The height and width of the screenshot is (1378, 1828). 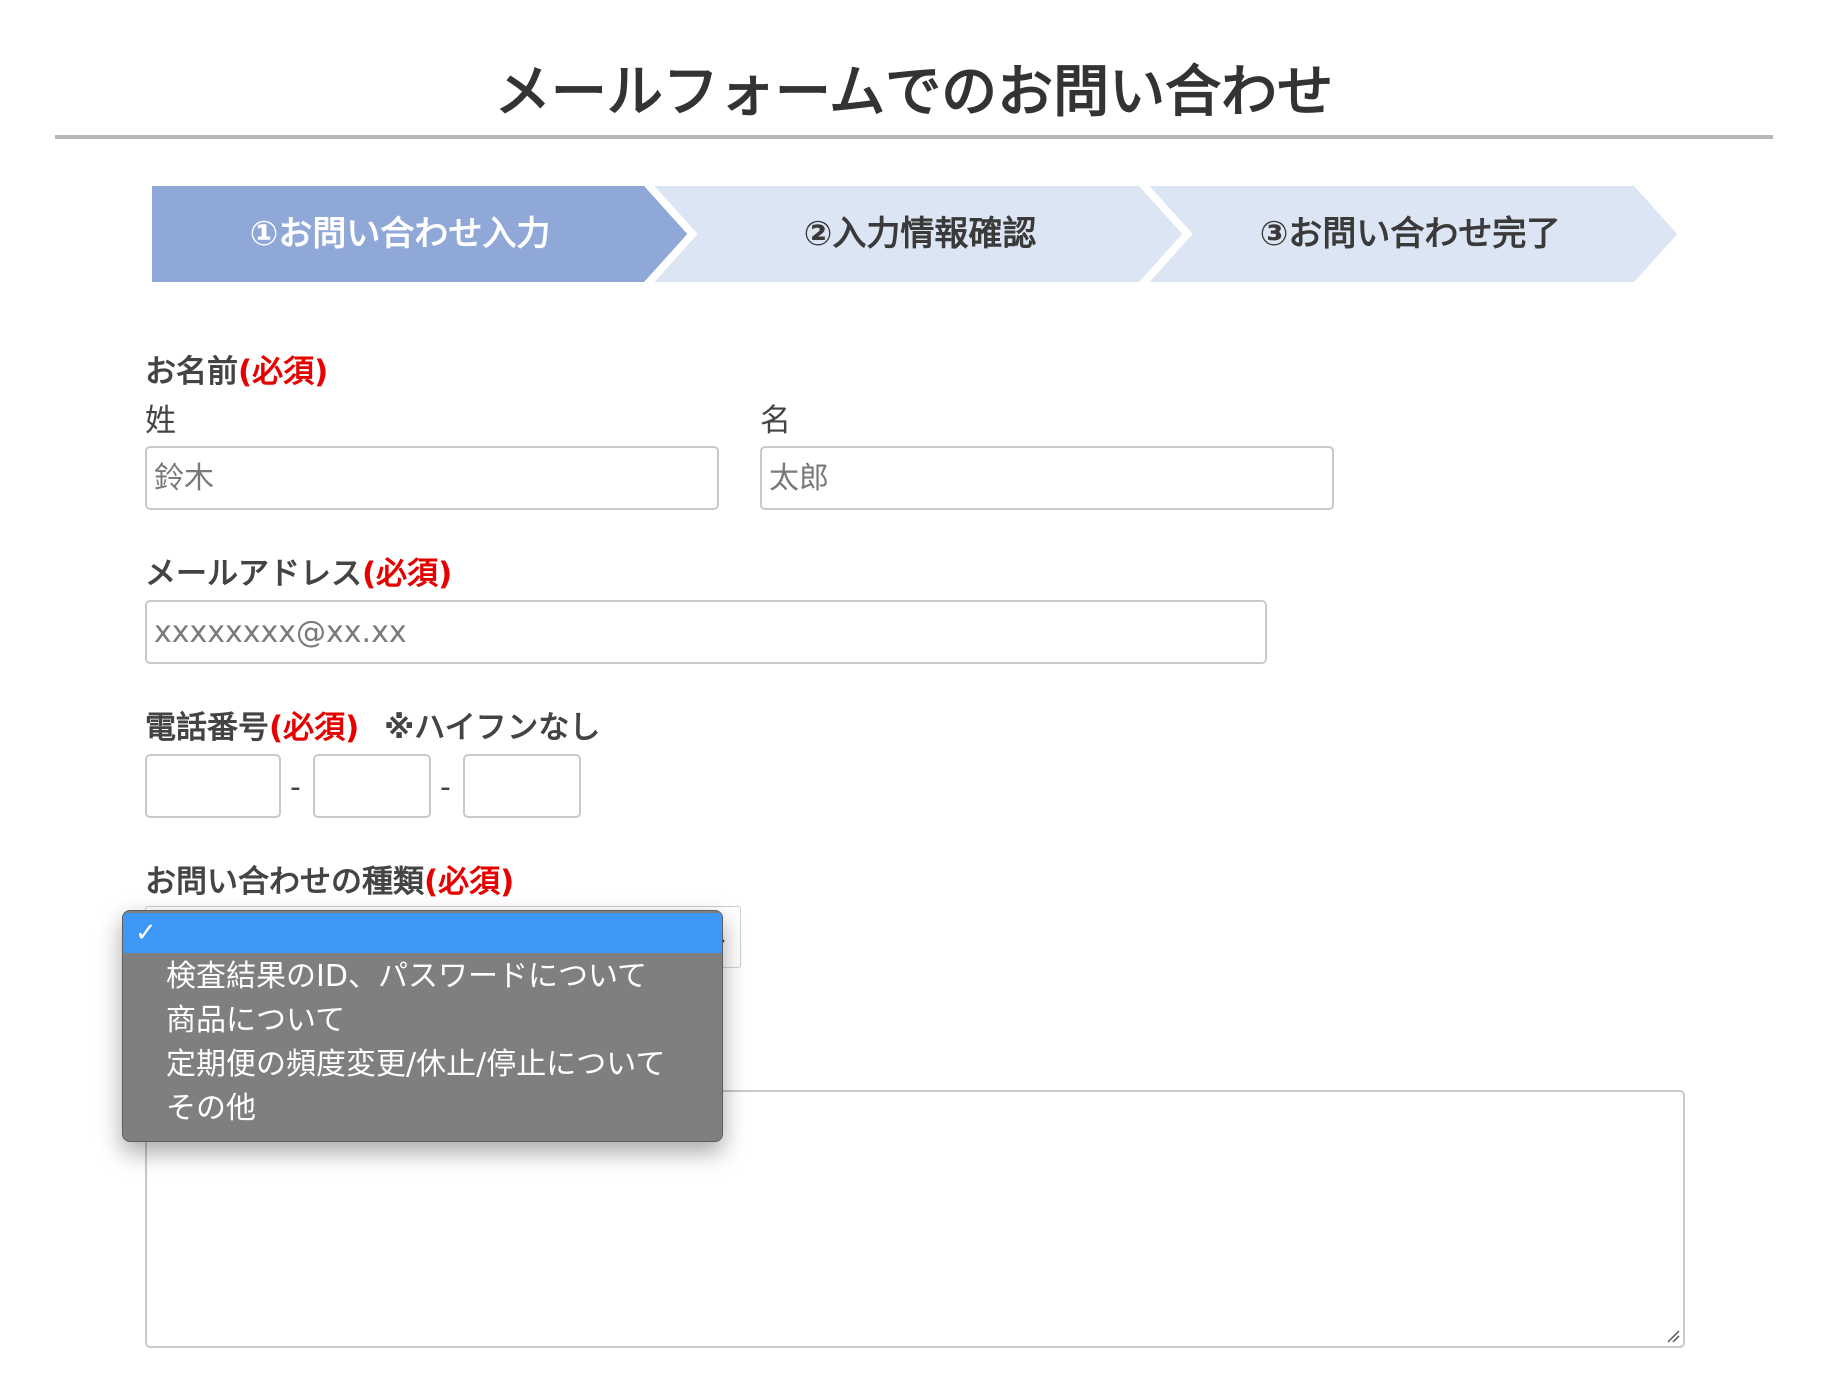 What do you see at coordinates (706, 632) in the screenshot?
I see `email-input` at bounding box center [706, 632].